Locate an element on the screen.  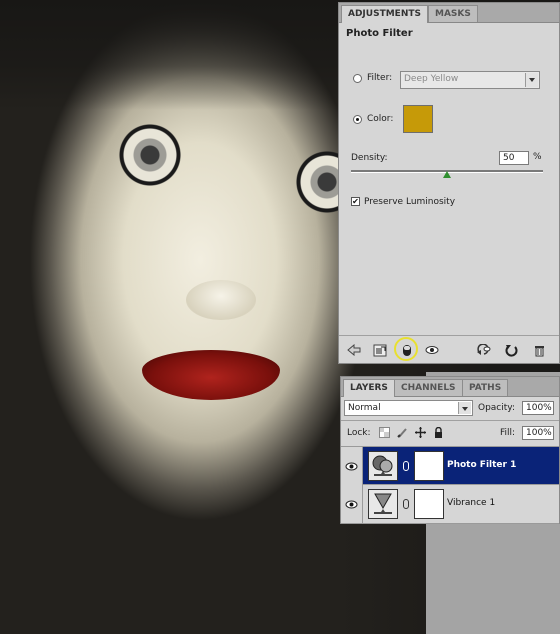
lock-all-icon is located at coordinates (438, 432).